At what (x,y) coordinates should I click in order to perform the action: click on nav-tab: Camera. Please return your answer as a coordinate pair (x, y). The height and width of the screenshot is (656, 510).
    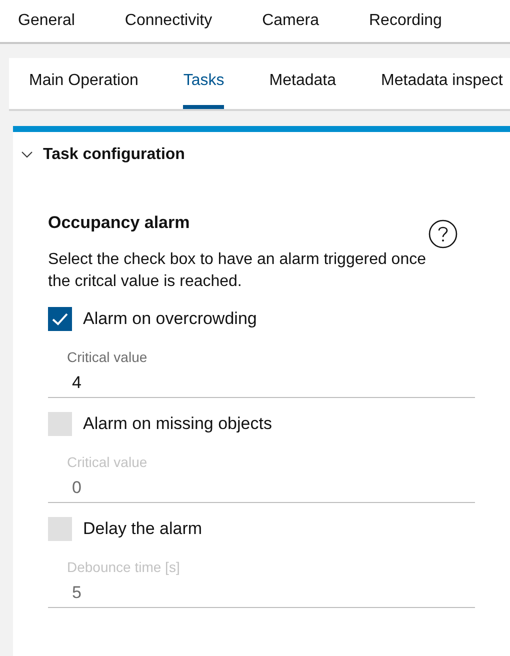
    Looking at the image, I should click on (290, 21).